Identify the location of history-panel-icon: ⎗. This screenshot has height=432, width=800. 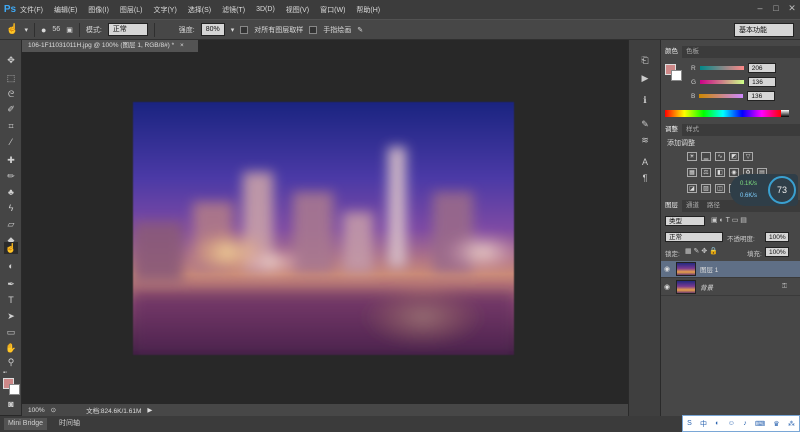
(645, 60).